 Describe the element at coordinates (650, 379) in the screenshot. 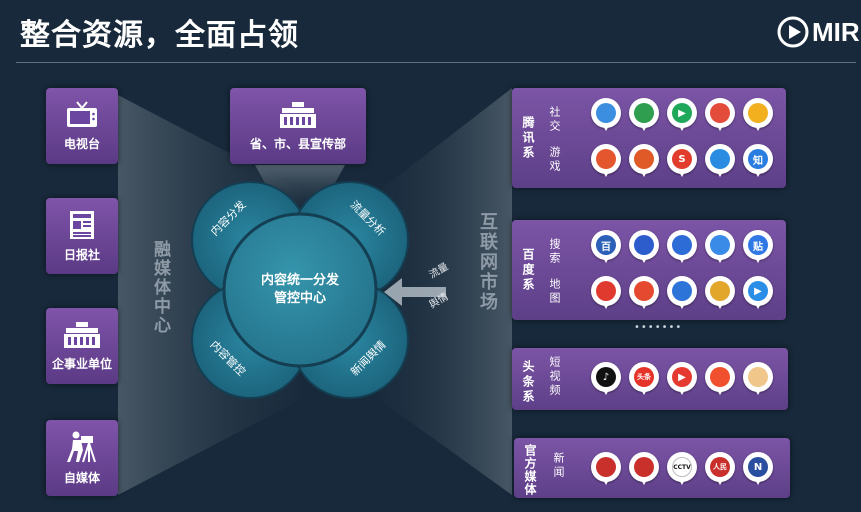

I see `group-toutiao: 头条系 短视频` at that location.